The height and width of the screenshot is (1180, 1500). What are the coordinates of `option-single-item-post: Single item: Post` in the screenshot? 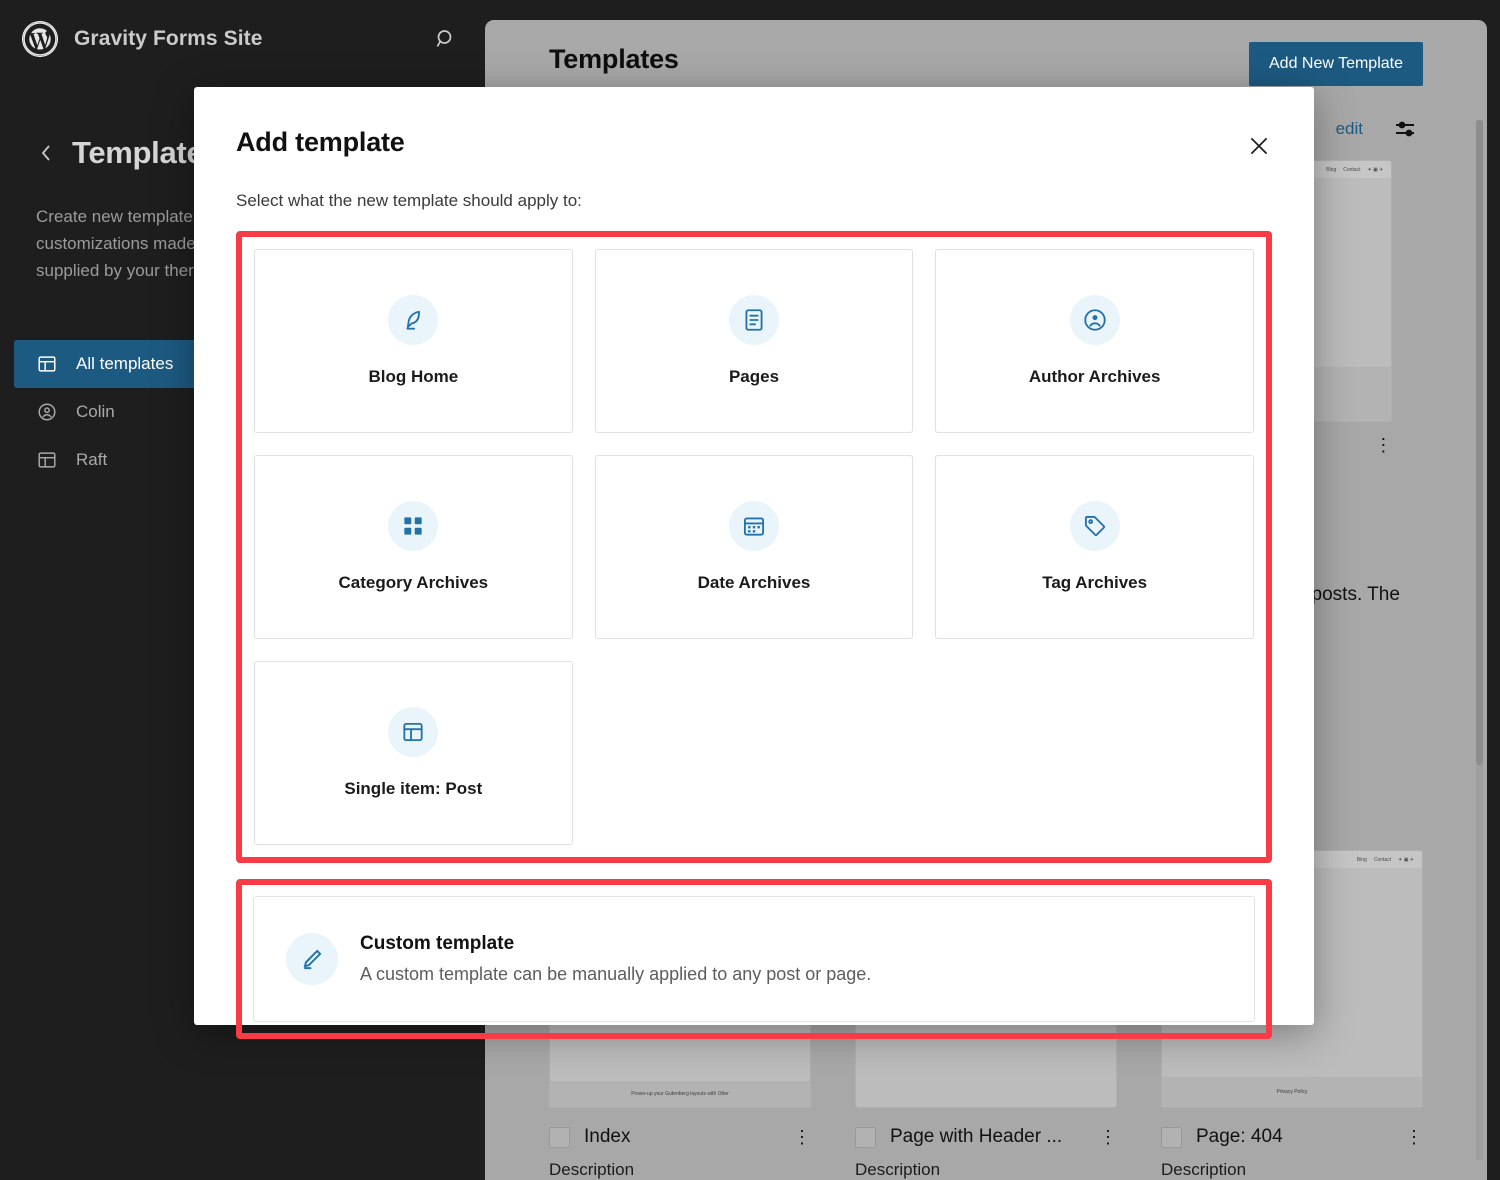 It's located at (413, 753).